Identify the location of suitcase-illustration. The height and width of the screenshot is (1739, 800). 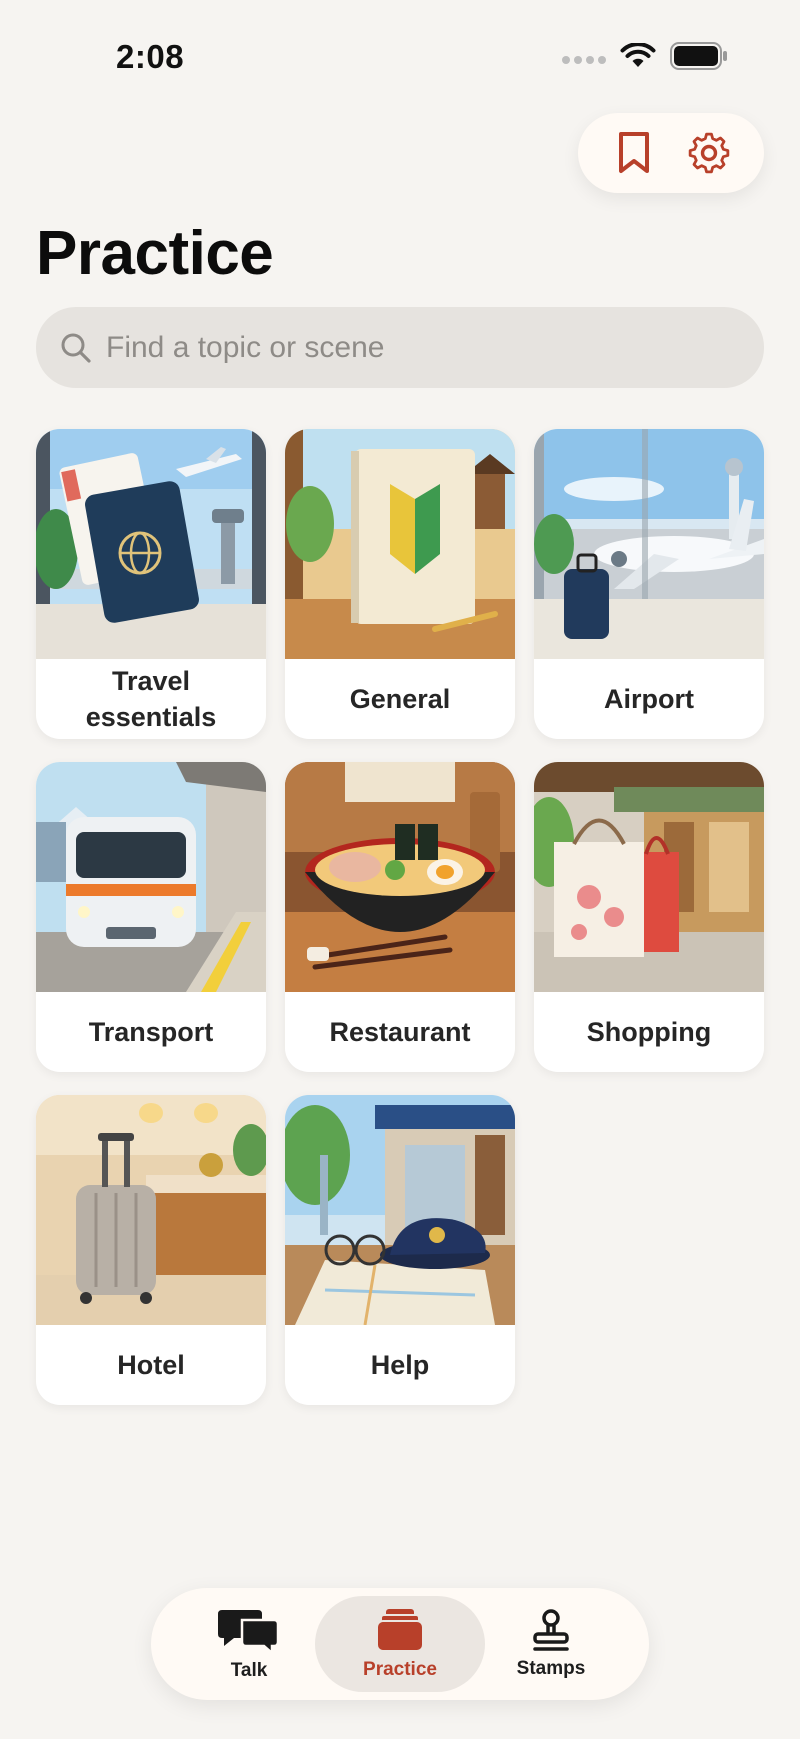
(151, 1210).